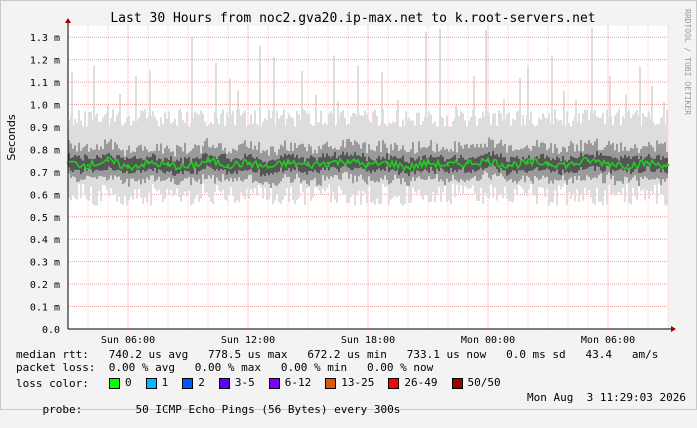 The image size is (697, 428). What do you see at coordinates (45, 218) in the screenshot?
I see `y-tick-label: 0.5 m` at bounding box center [45, 218].